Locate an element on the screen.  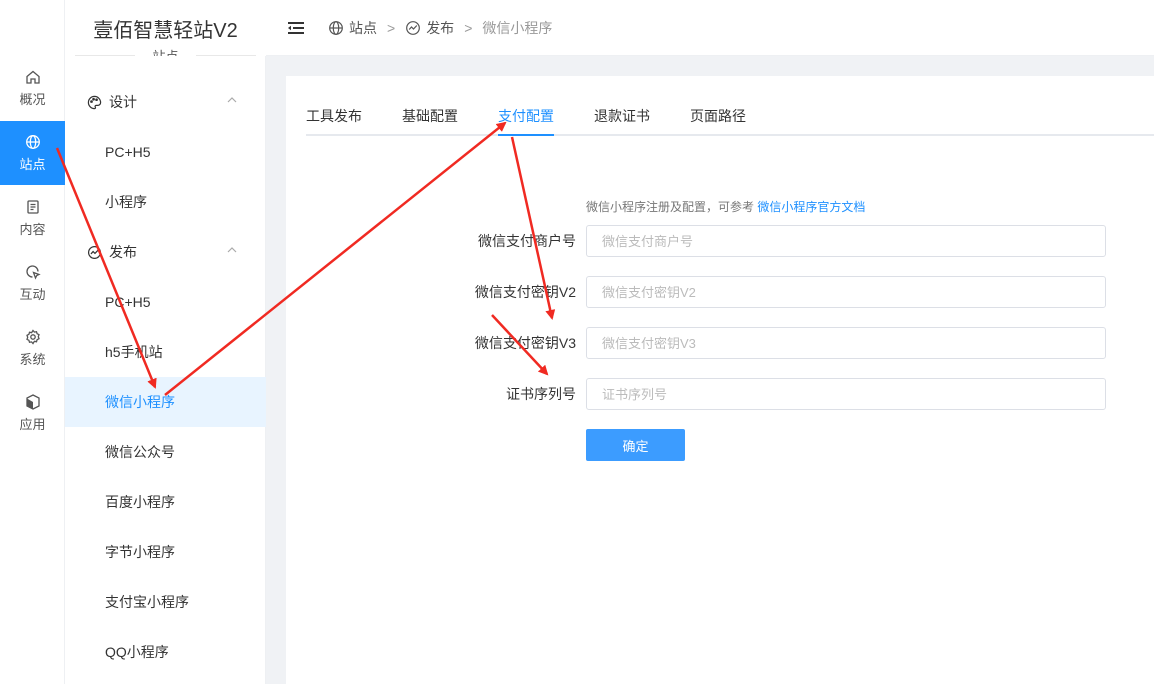
menu-toggle-icon is located at coordinates (296, 28).